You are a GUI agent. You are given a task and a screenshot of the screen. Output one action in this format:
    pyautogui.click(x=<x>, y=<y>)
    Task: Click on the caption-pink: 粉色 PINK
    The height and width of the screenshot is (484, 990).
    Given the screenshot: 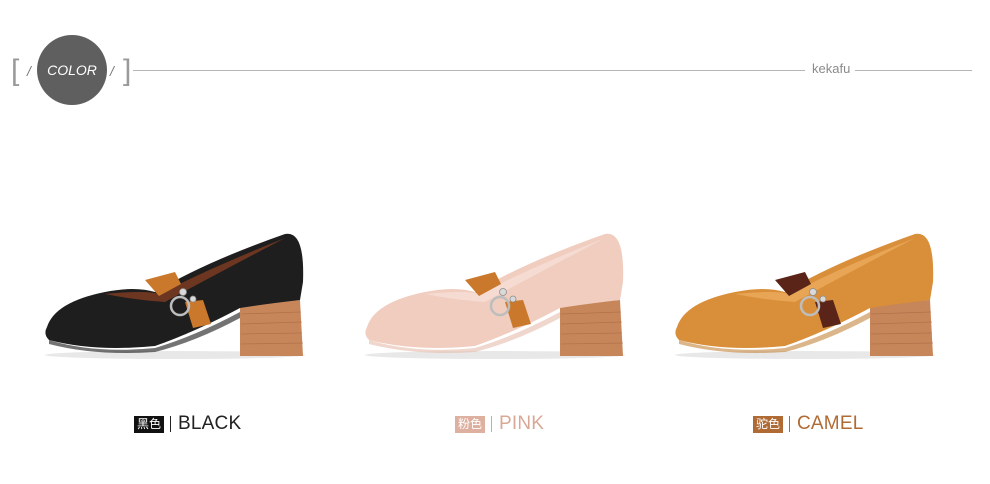 What is the action you would take?
    pyautogui.click(x=499, y=424)
    